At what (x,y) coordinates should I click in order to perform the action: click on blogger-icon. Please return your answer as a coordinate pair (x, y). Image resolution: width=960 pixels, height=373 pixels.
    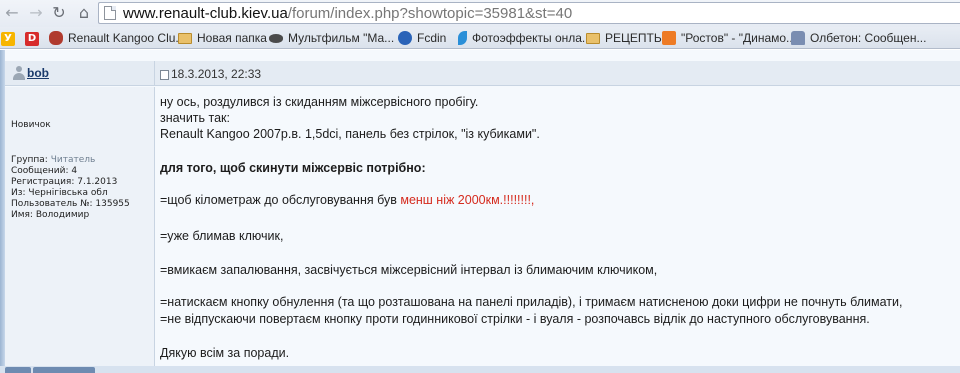
    Looking at the image, I should click on (669, 38).